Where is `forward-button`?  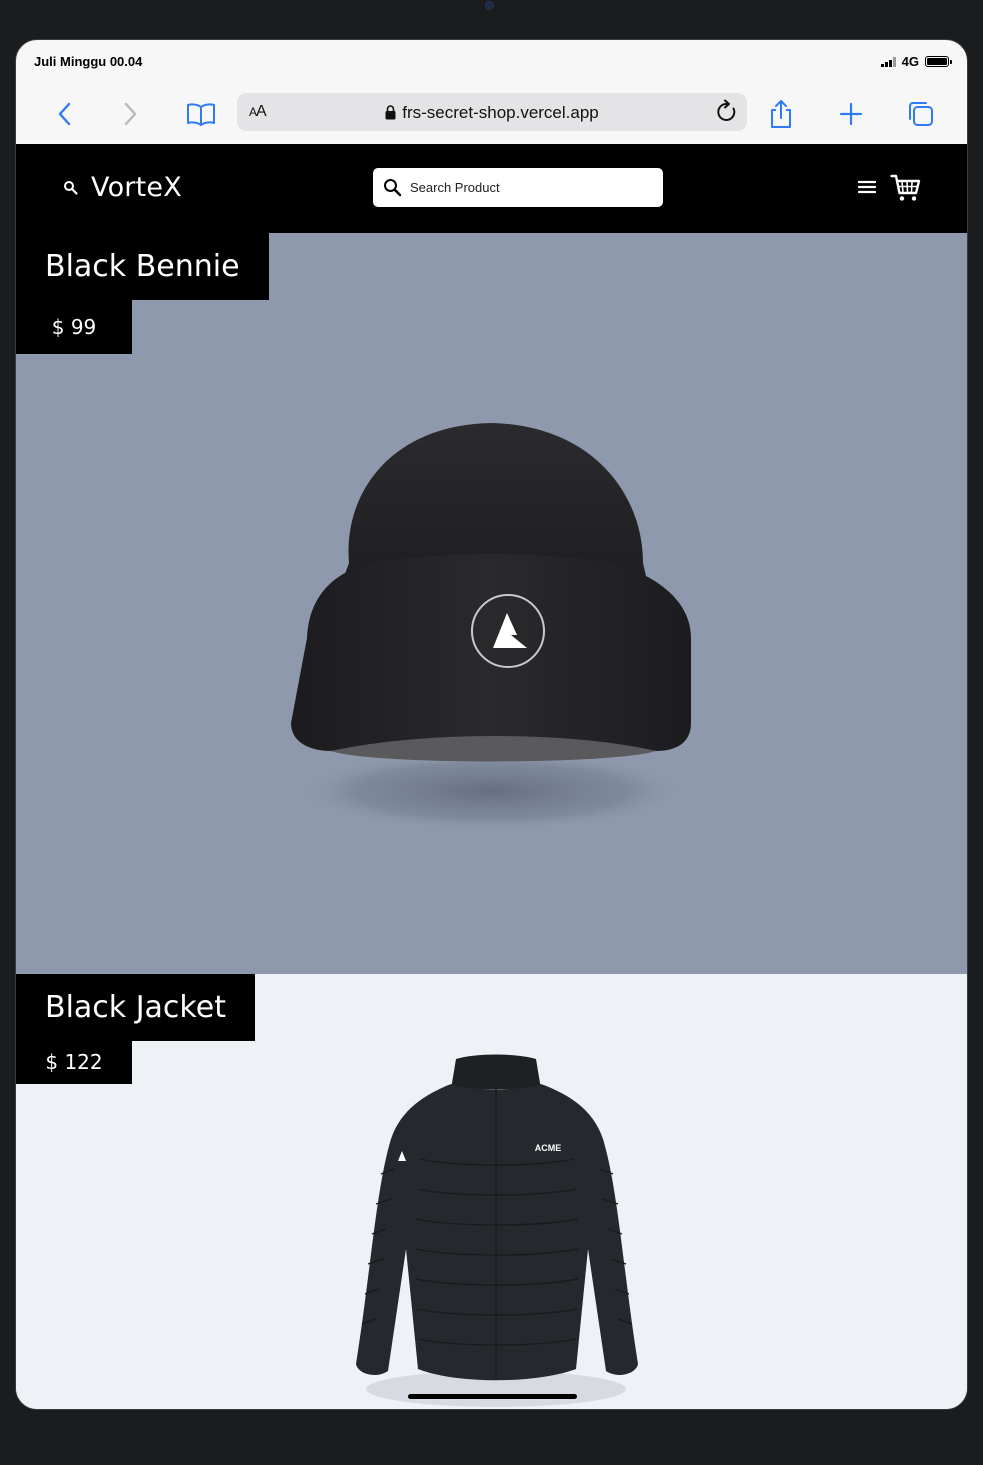
forward-button is located at coordinates (131, 114).